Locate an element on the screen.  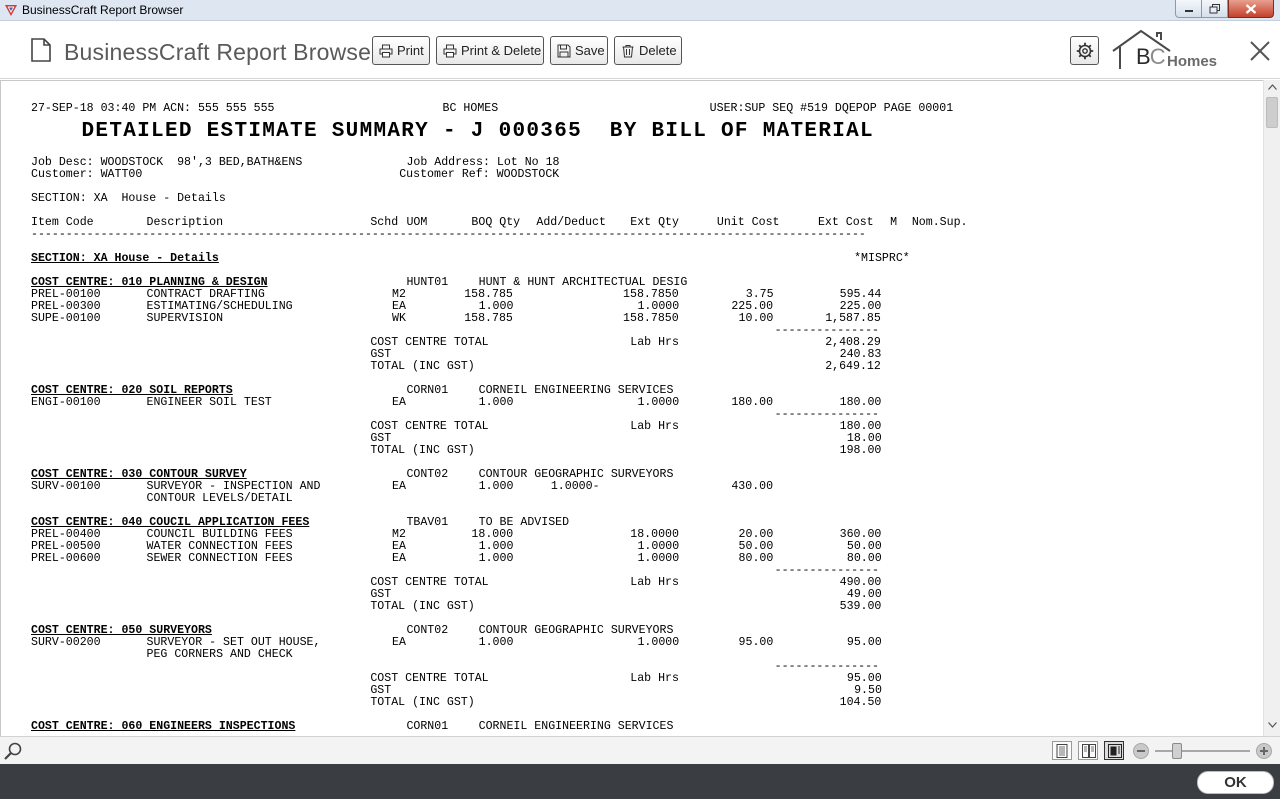
page-width-icon is located at coordinates (1115, 751).